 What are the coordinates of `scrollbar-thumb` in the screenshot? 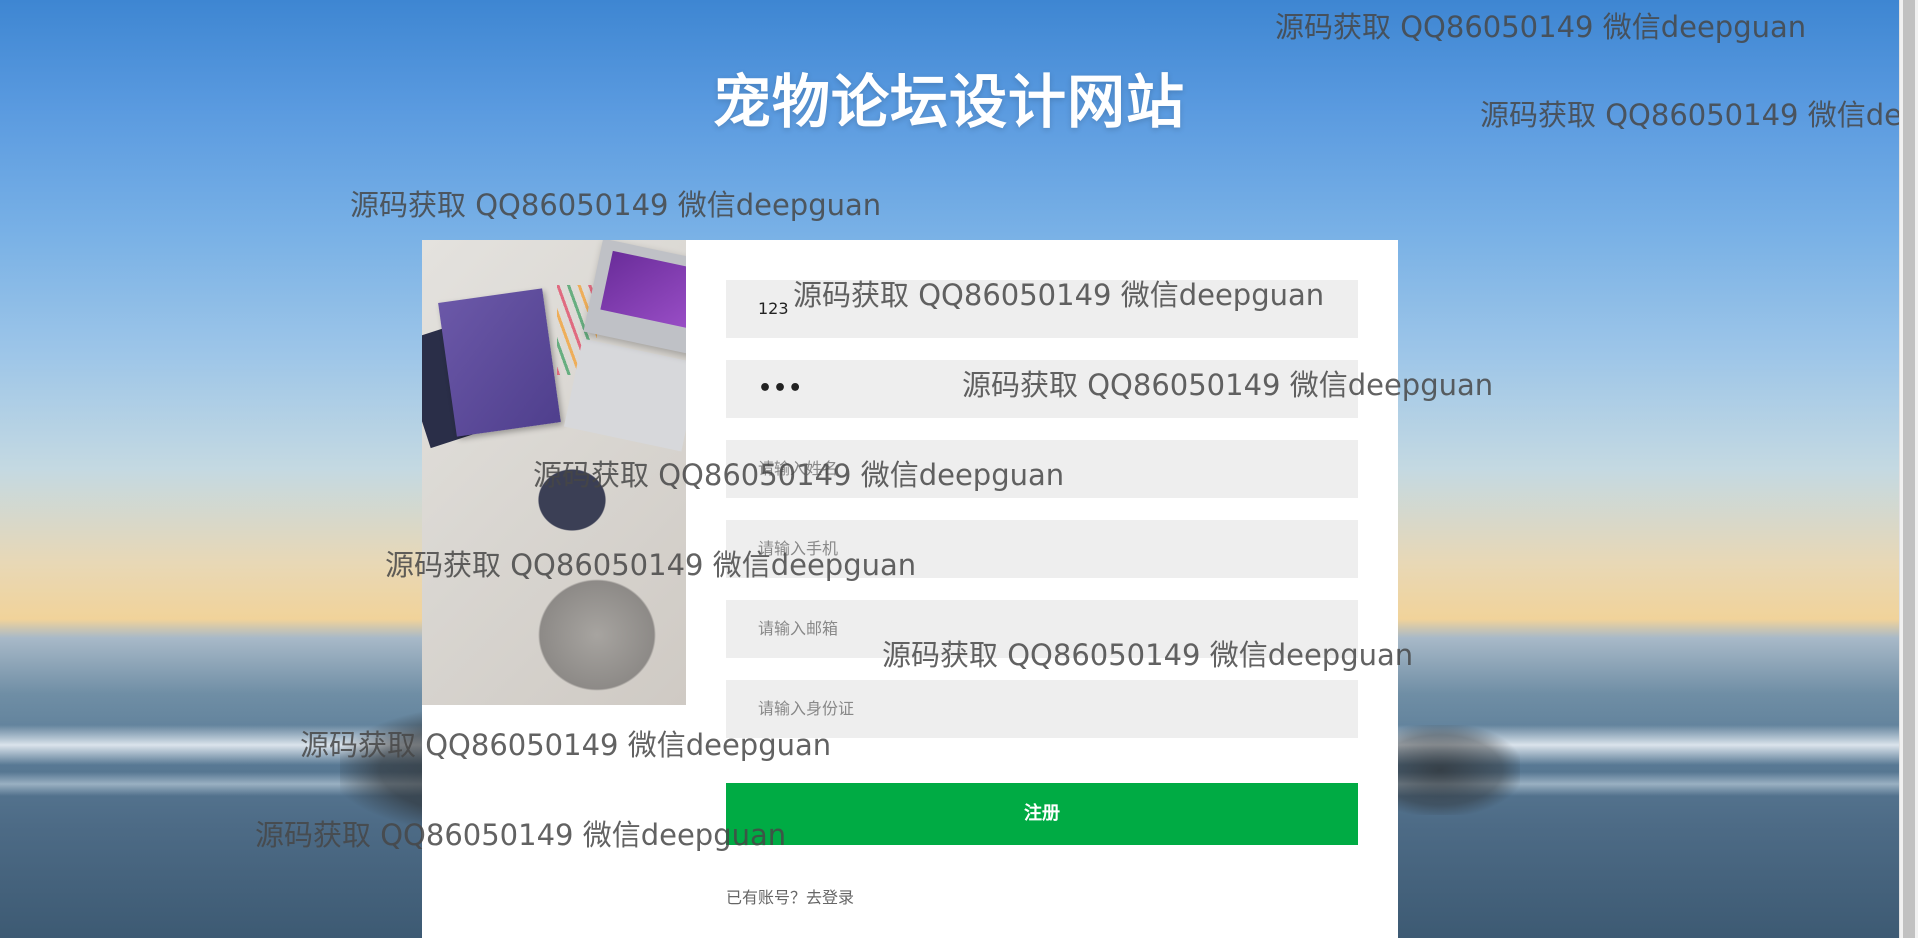 It's located at (1909, 469).